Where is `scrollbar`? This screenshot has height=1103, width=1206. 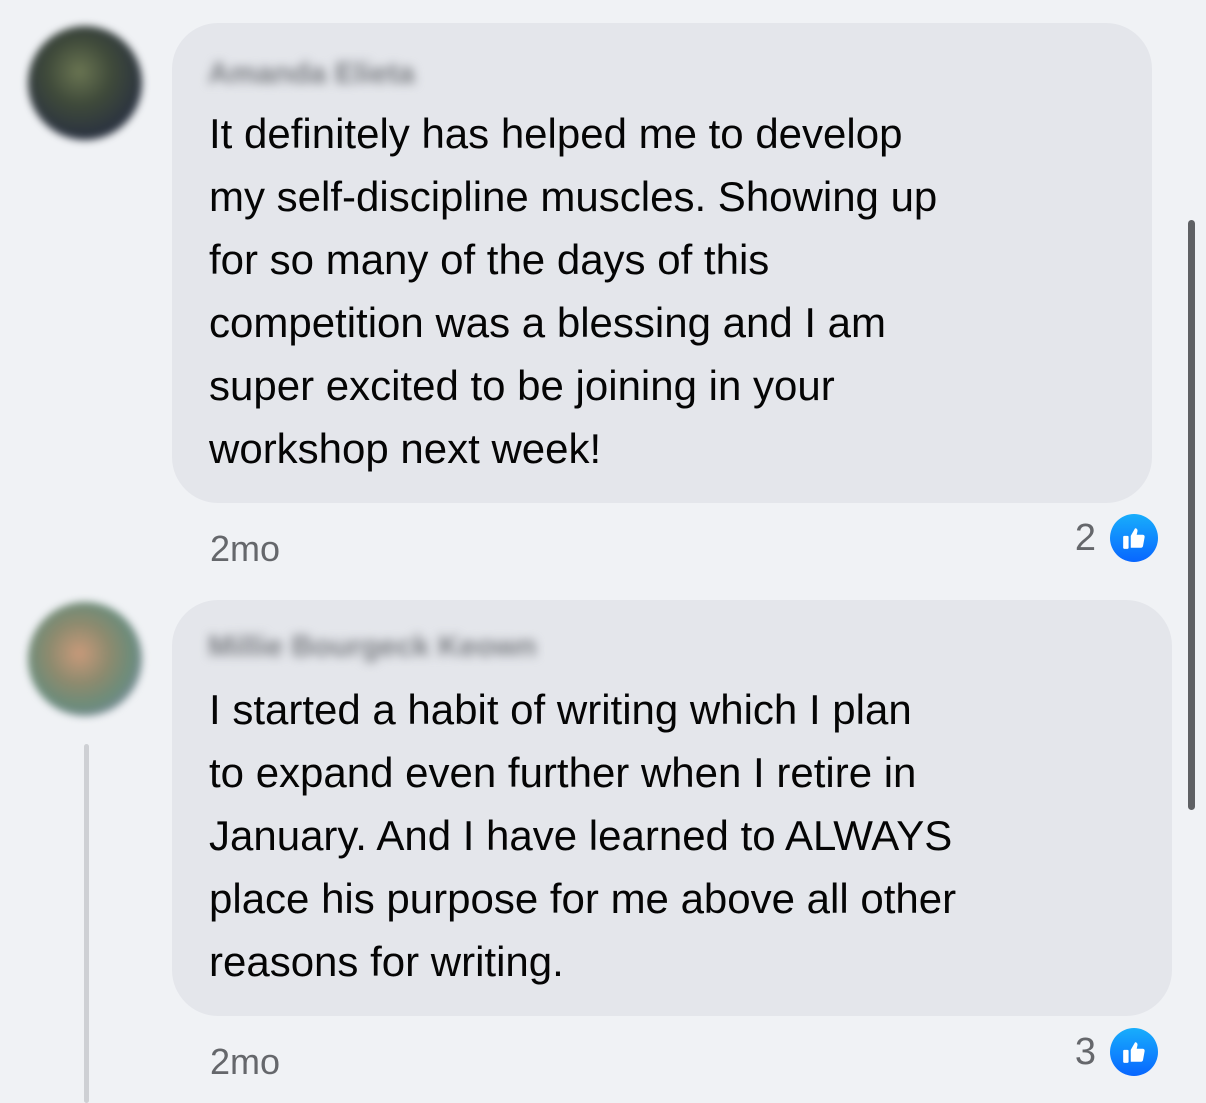 scrollbar is located at coordinates (1191, 515).